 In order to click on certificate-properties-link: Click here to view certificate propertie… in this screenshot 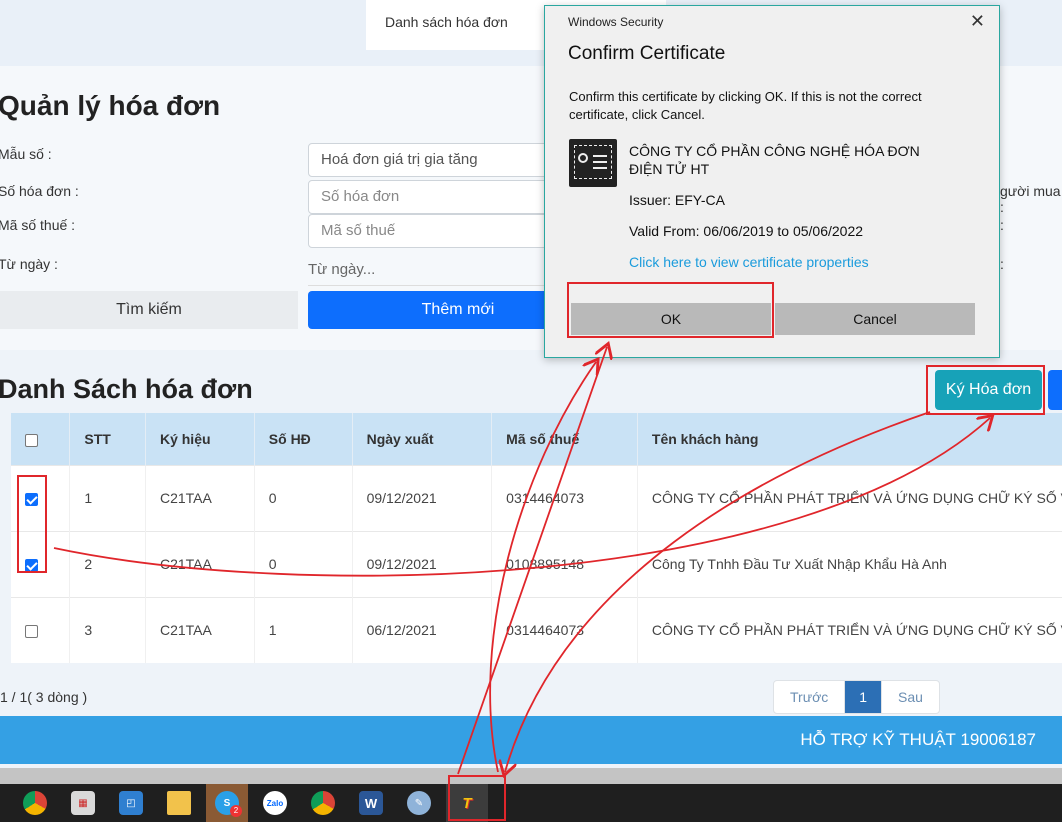, I will do `click(749, 262)`.